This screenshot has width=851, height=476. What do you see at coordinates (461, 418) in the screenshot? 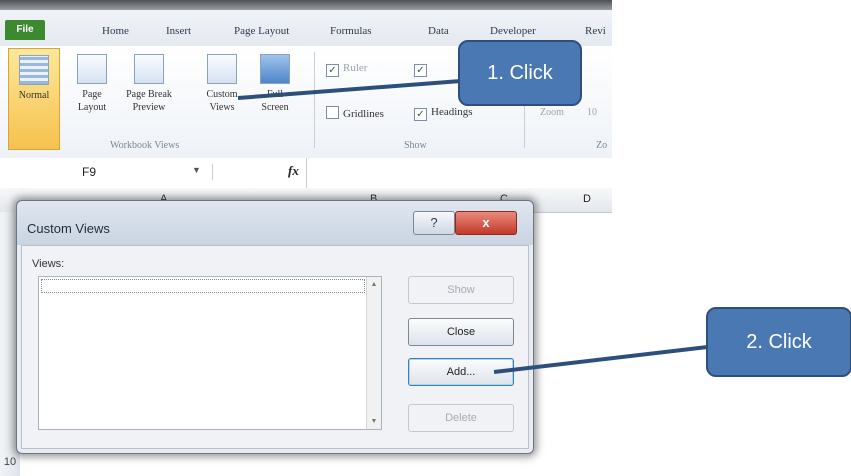
I see `delete-button: Delete` at bounding box center [461, 418].